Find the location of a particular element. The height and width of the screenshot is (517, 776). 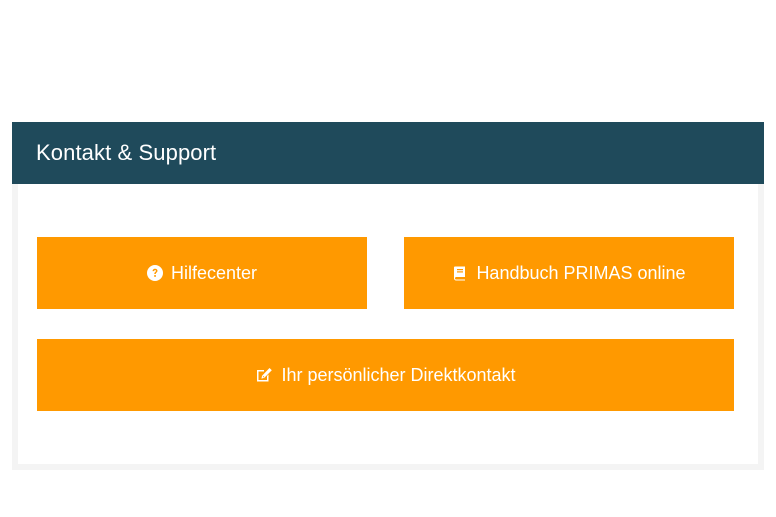

panel-header: Kontakt & Support is located at coordinates (388, 153).